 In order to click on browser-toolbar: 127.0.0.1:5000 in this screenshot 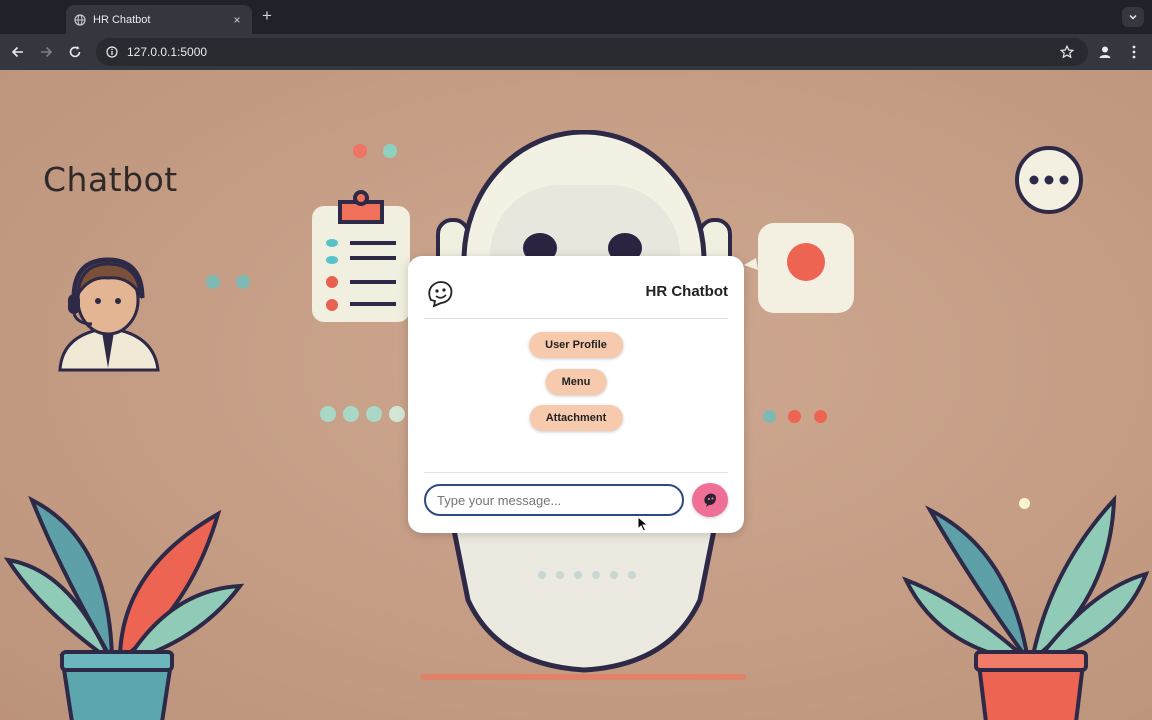, I will do `click(576, 52)`.